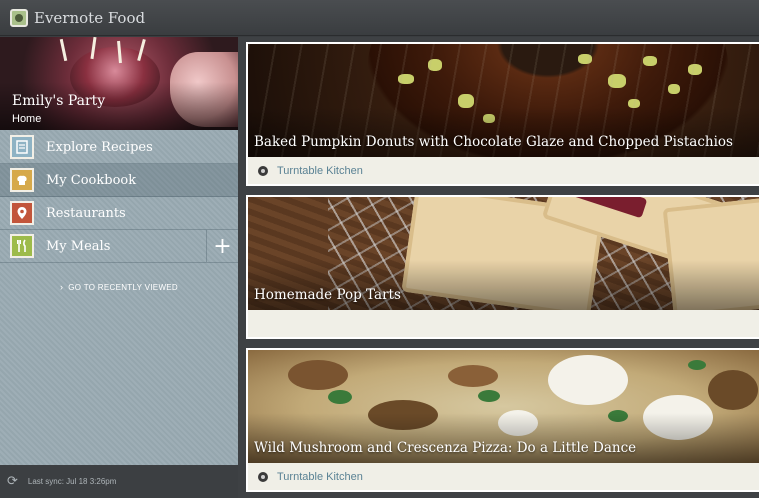 The width and height of the screenshot is (759, 498). Describe the element at coordinates (119, 246) in the screenshot. I see `sidebar-item-my-meals: My Meals +` at that location.